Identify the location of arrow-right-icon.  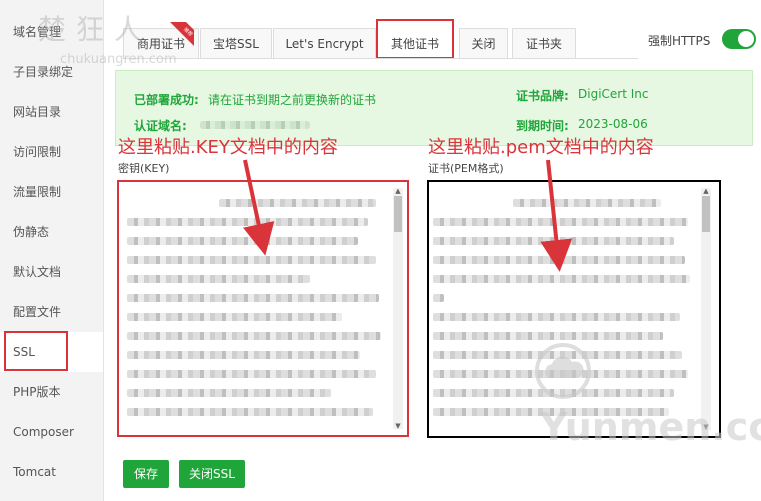
(556, 215).